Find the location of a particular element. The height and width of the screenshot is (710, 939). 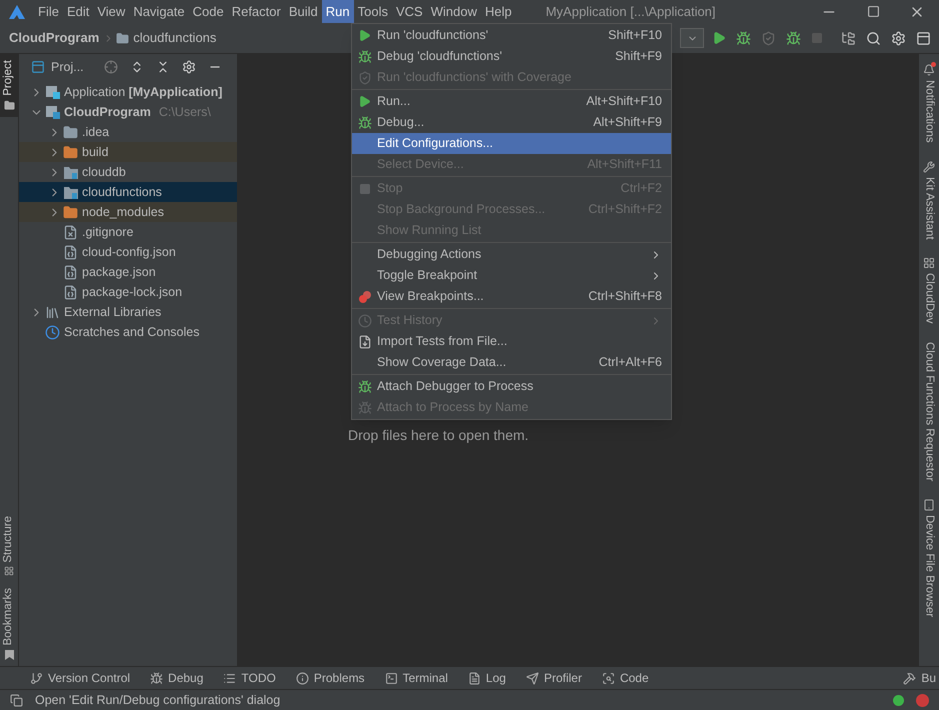

tool-window-button: Version Control is located at coordinates (80, 678).